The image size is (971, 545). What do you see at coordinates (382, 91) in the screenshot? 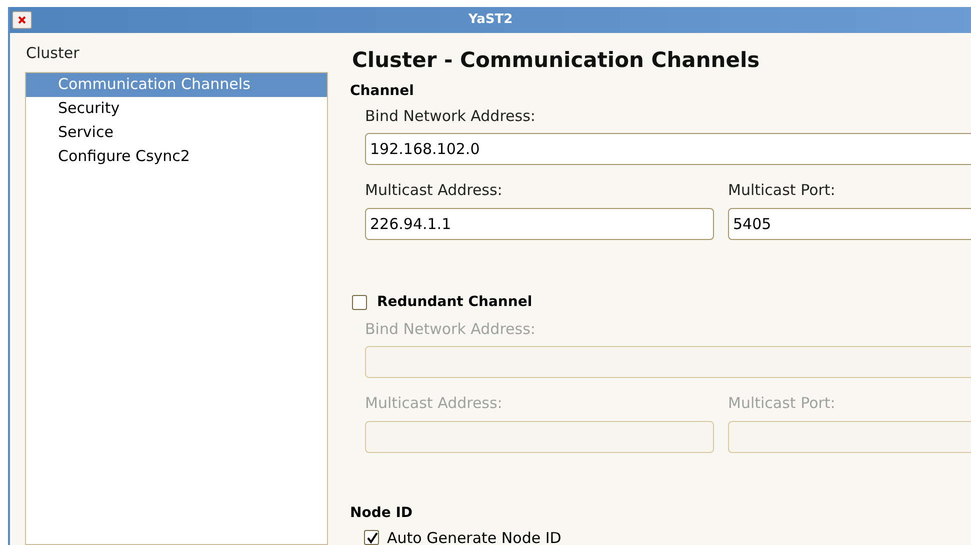
I see `section-heading: Channel` at bounding box center [382, 91].